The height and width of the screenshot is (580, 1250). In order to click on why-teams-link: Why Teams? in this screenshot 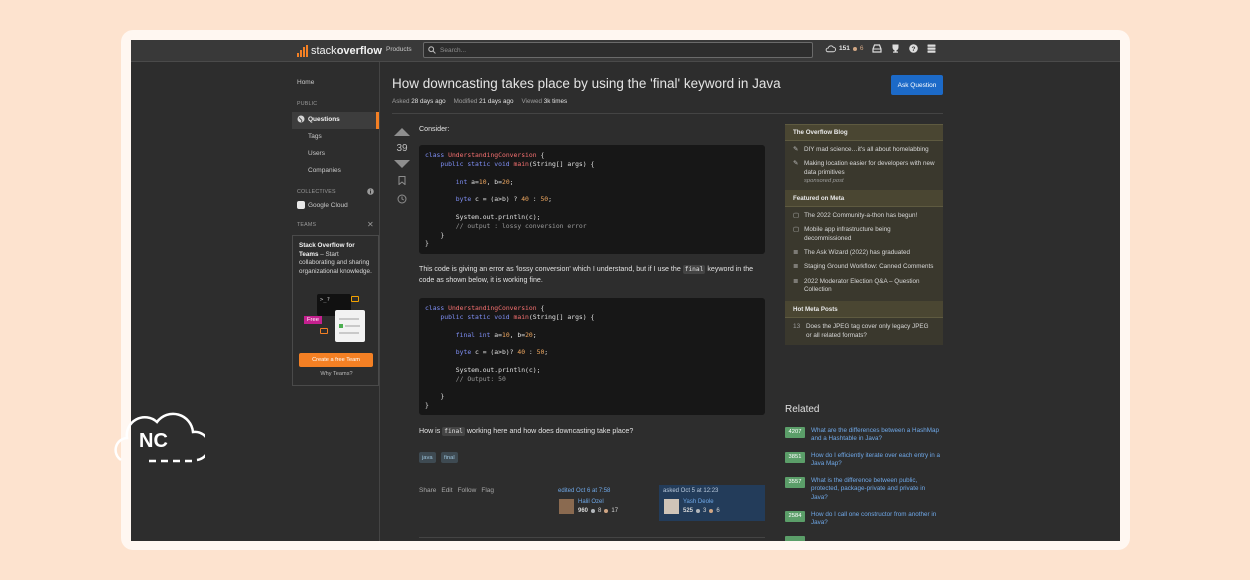, I will do `click(336, 374)`.